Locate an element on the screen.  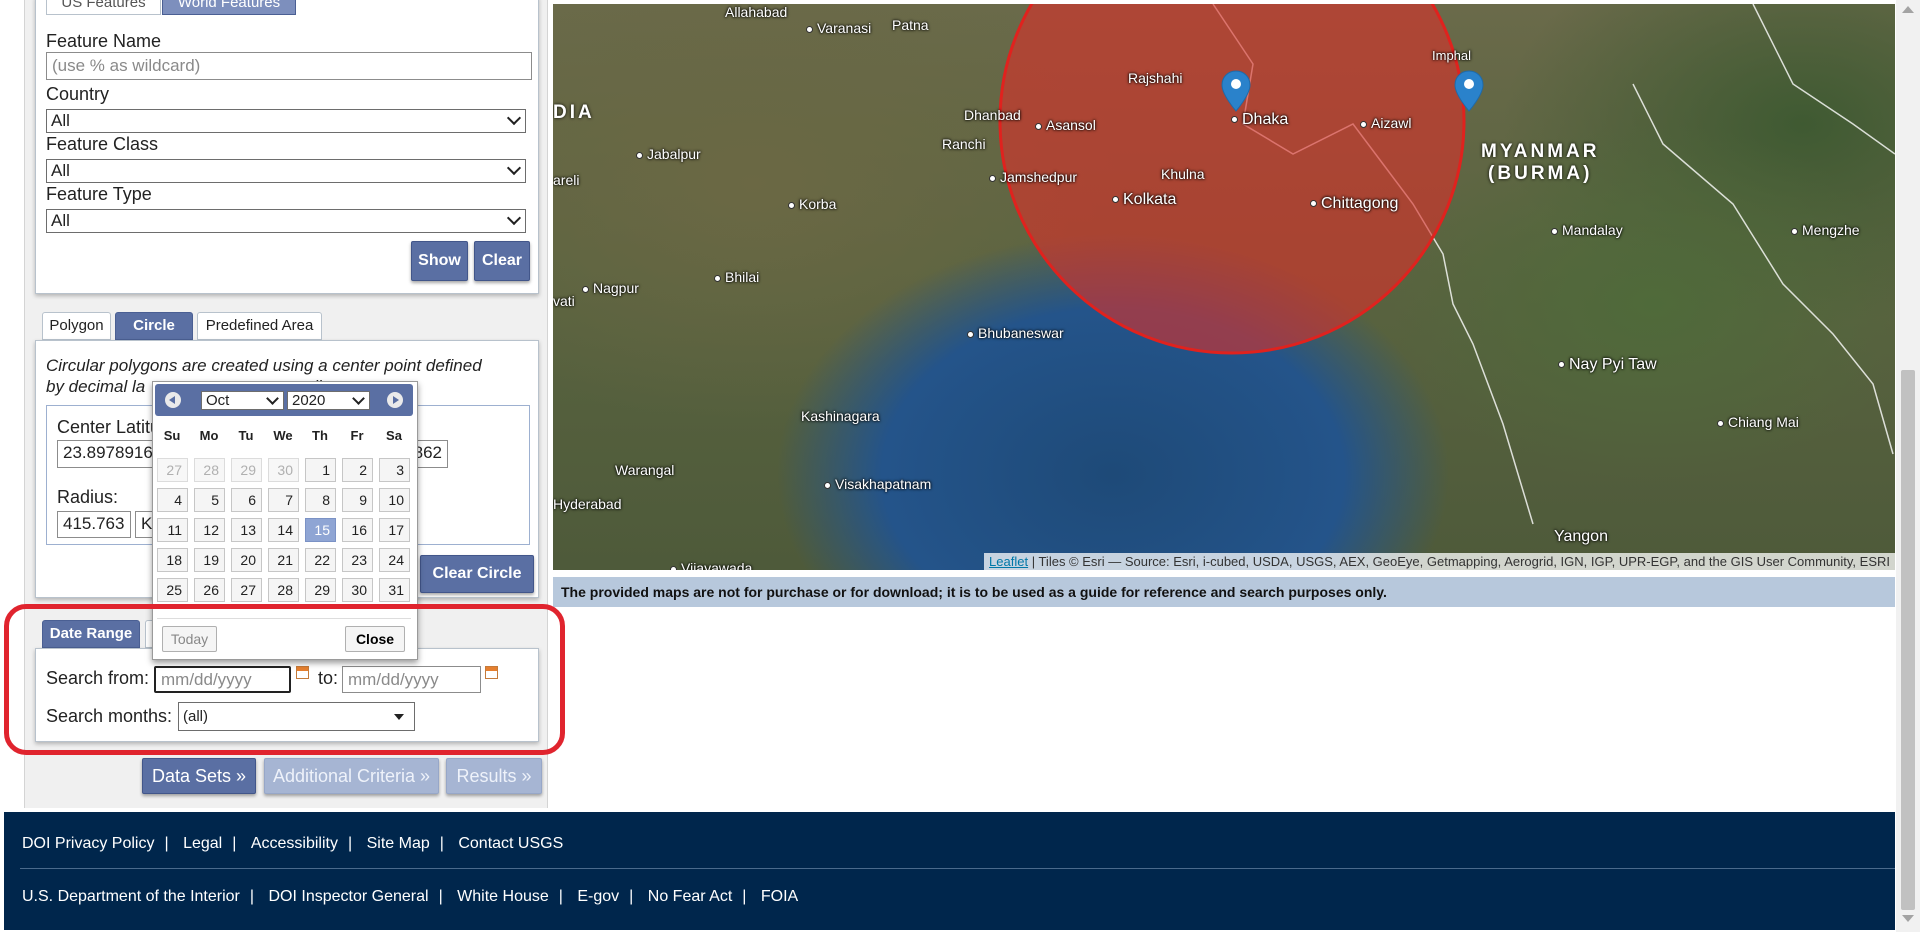
calendar-day: 16 is located at coordinates (357, 530).